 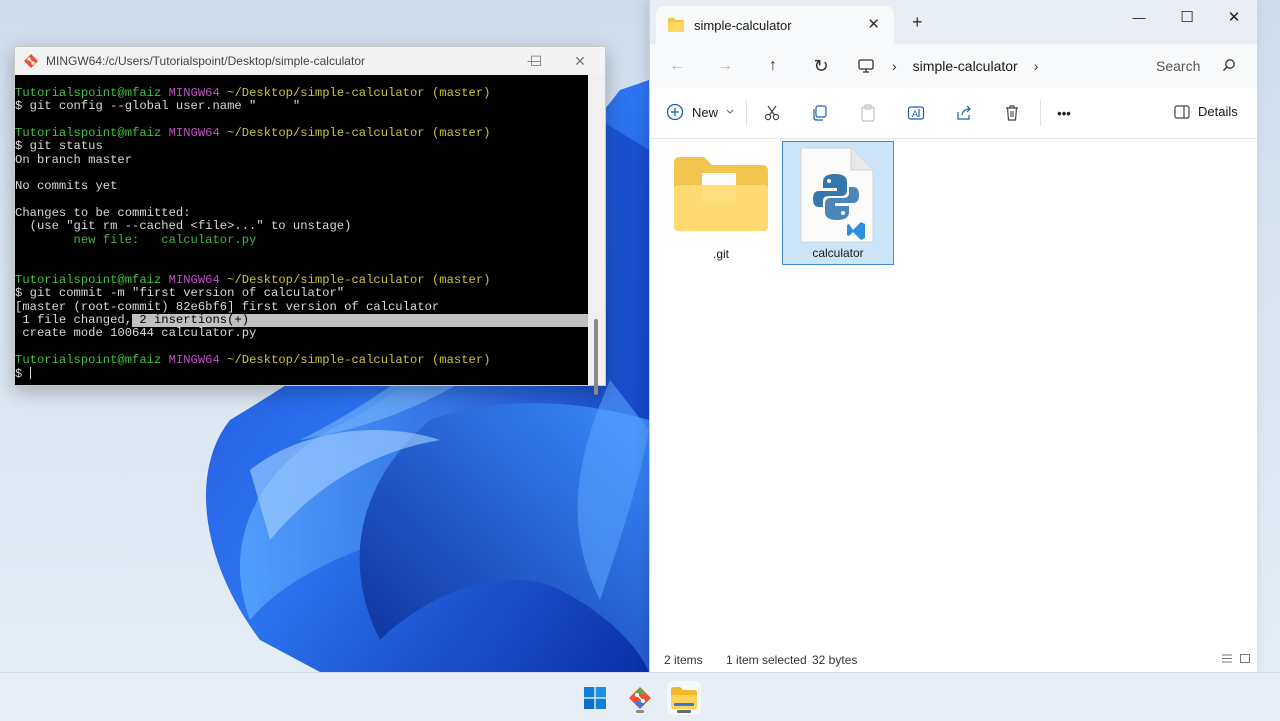 I want to click on details-pane-icon, so click(x=1182, y=111).